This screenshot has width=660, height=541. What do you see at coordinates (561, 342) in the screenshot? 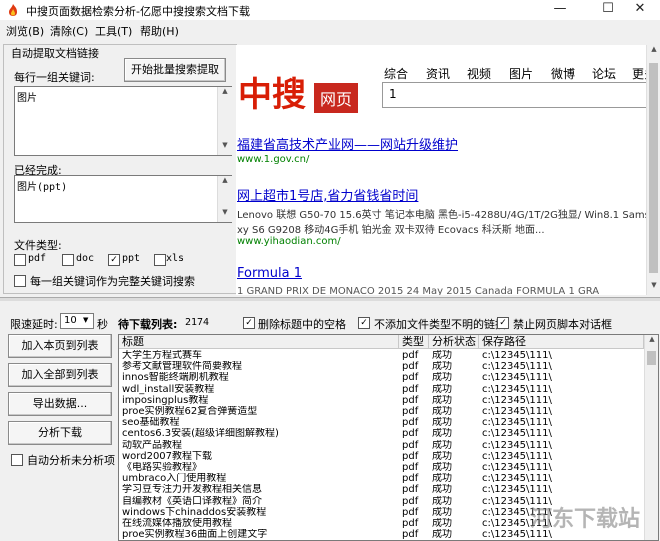
I see `col-header-path: 保存路径` at bounding box center [561, 342].